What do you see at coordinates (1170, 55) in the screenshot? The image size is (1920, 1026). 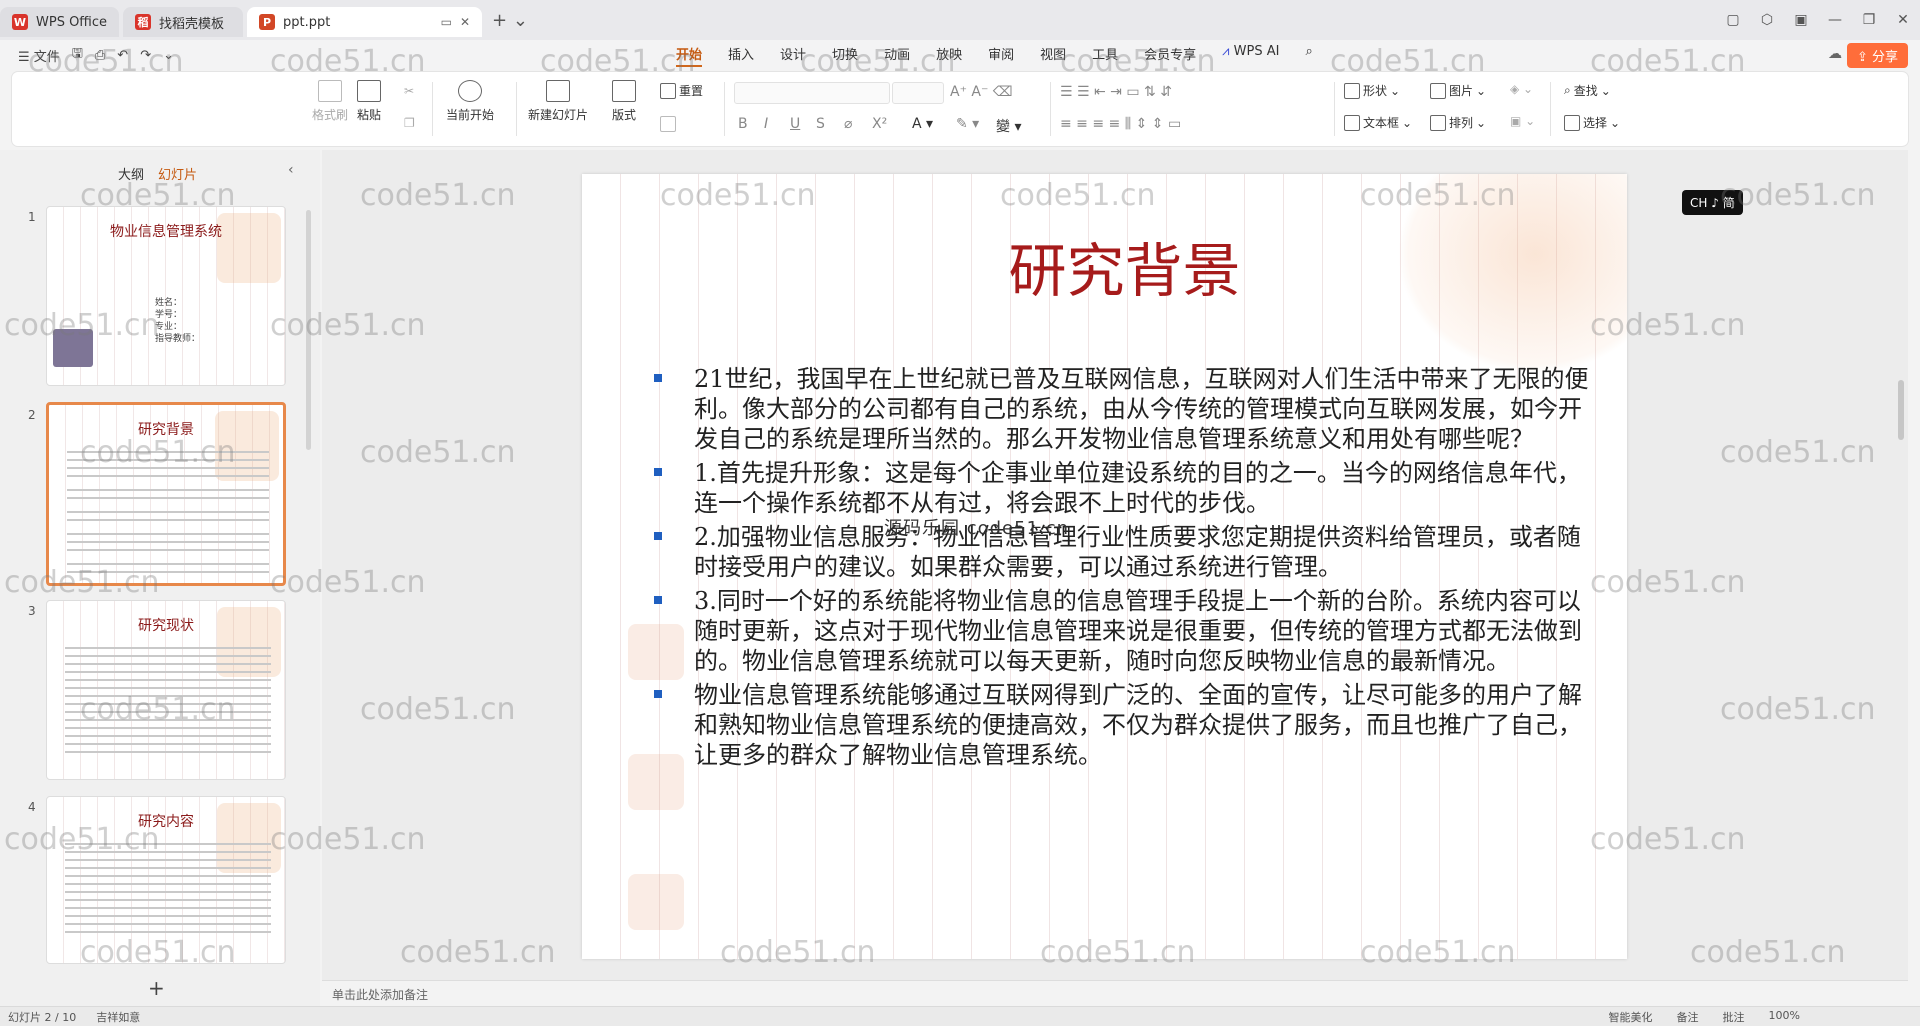 I see `tab-member: 会员专享` at bounding box center [1170, 55].